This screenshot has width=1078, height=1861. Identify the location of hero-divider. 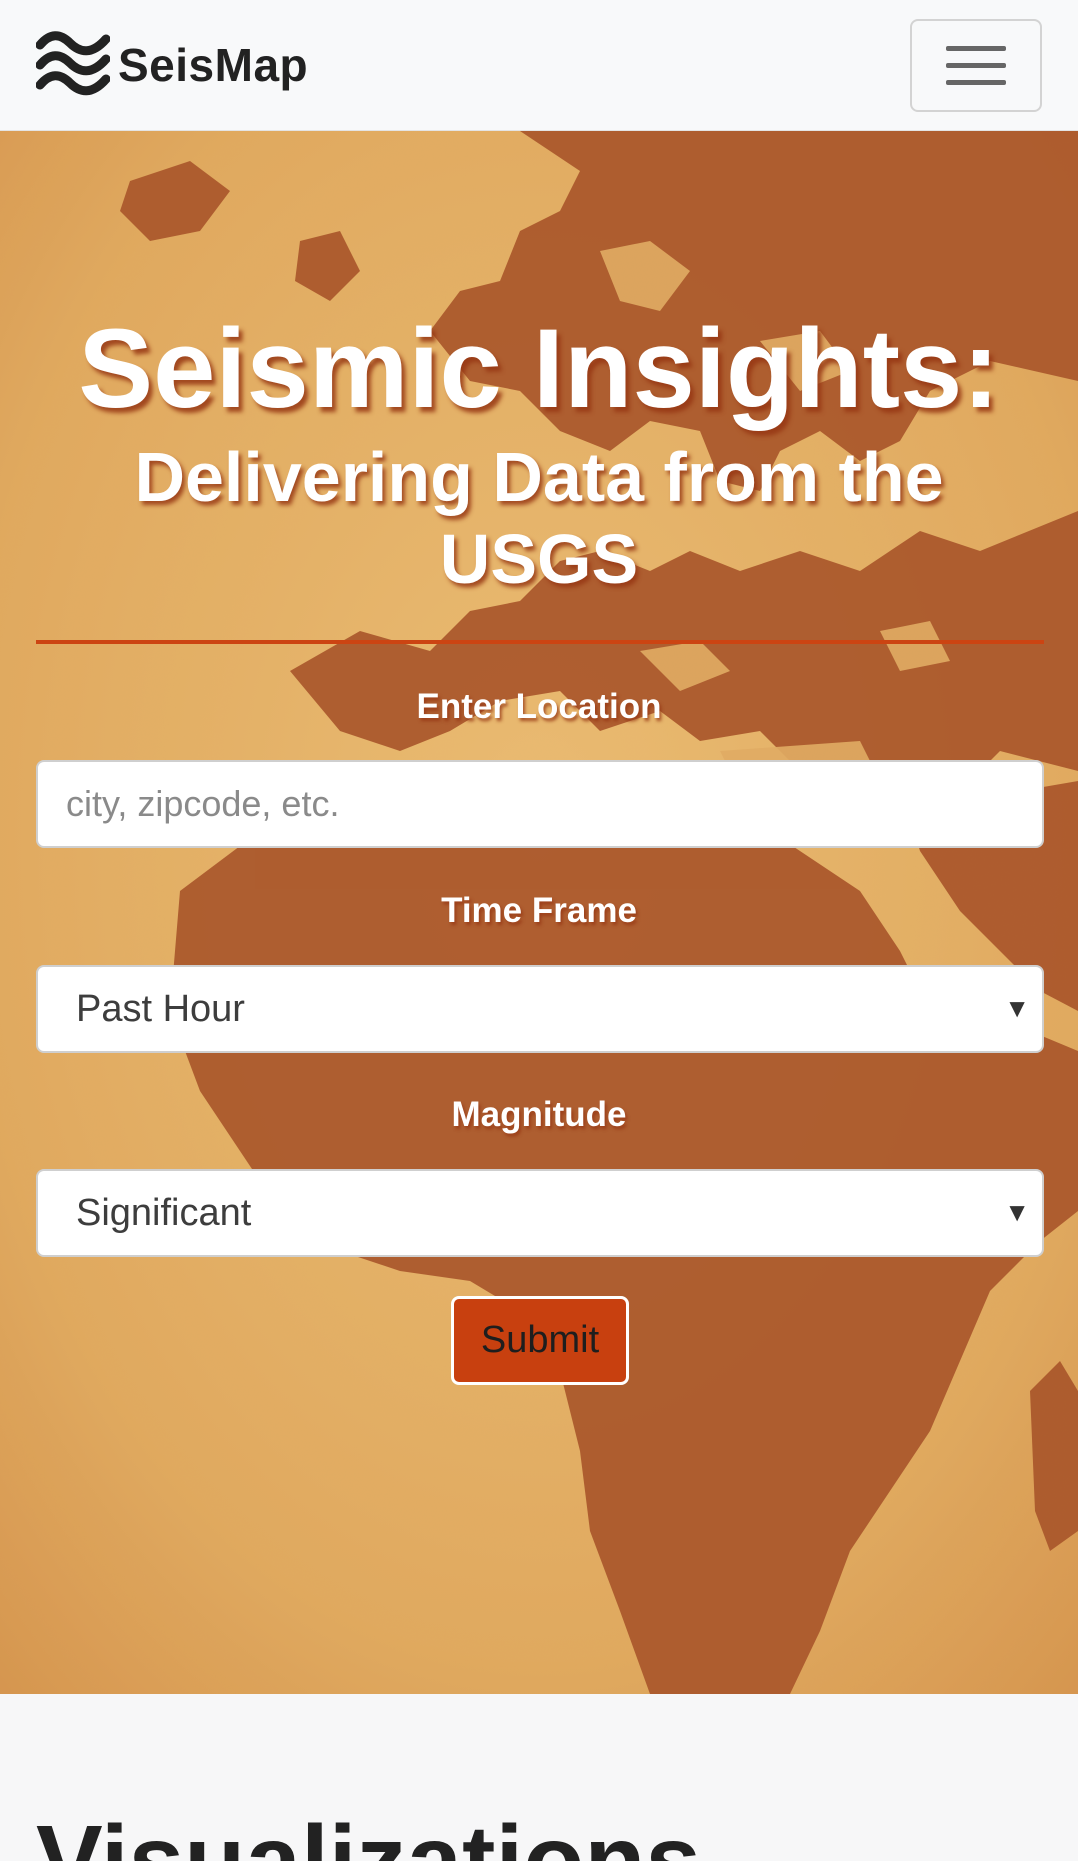
(540, 642).